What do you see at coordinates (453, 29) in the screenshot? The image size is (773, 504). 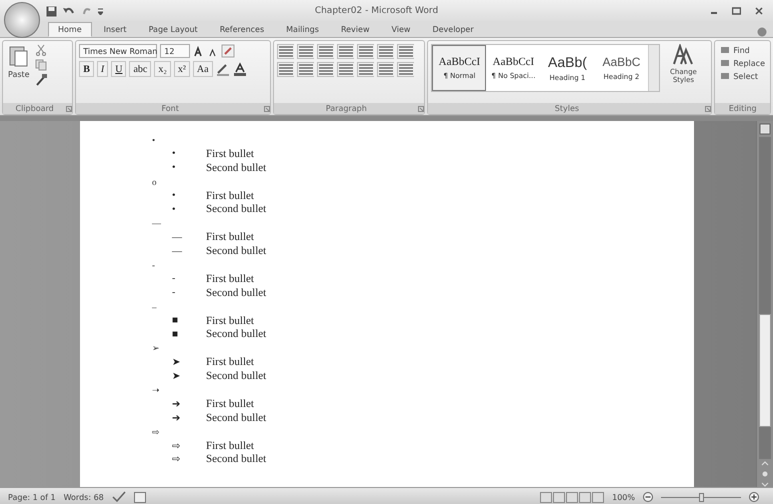 I see `ribbon-tab: Developer` at bounding box center [453, 29].